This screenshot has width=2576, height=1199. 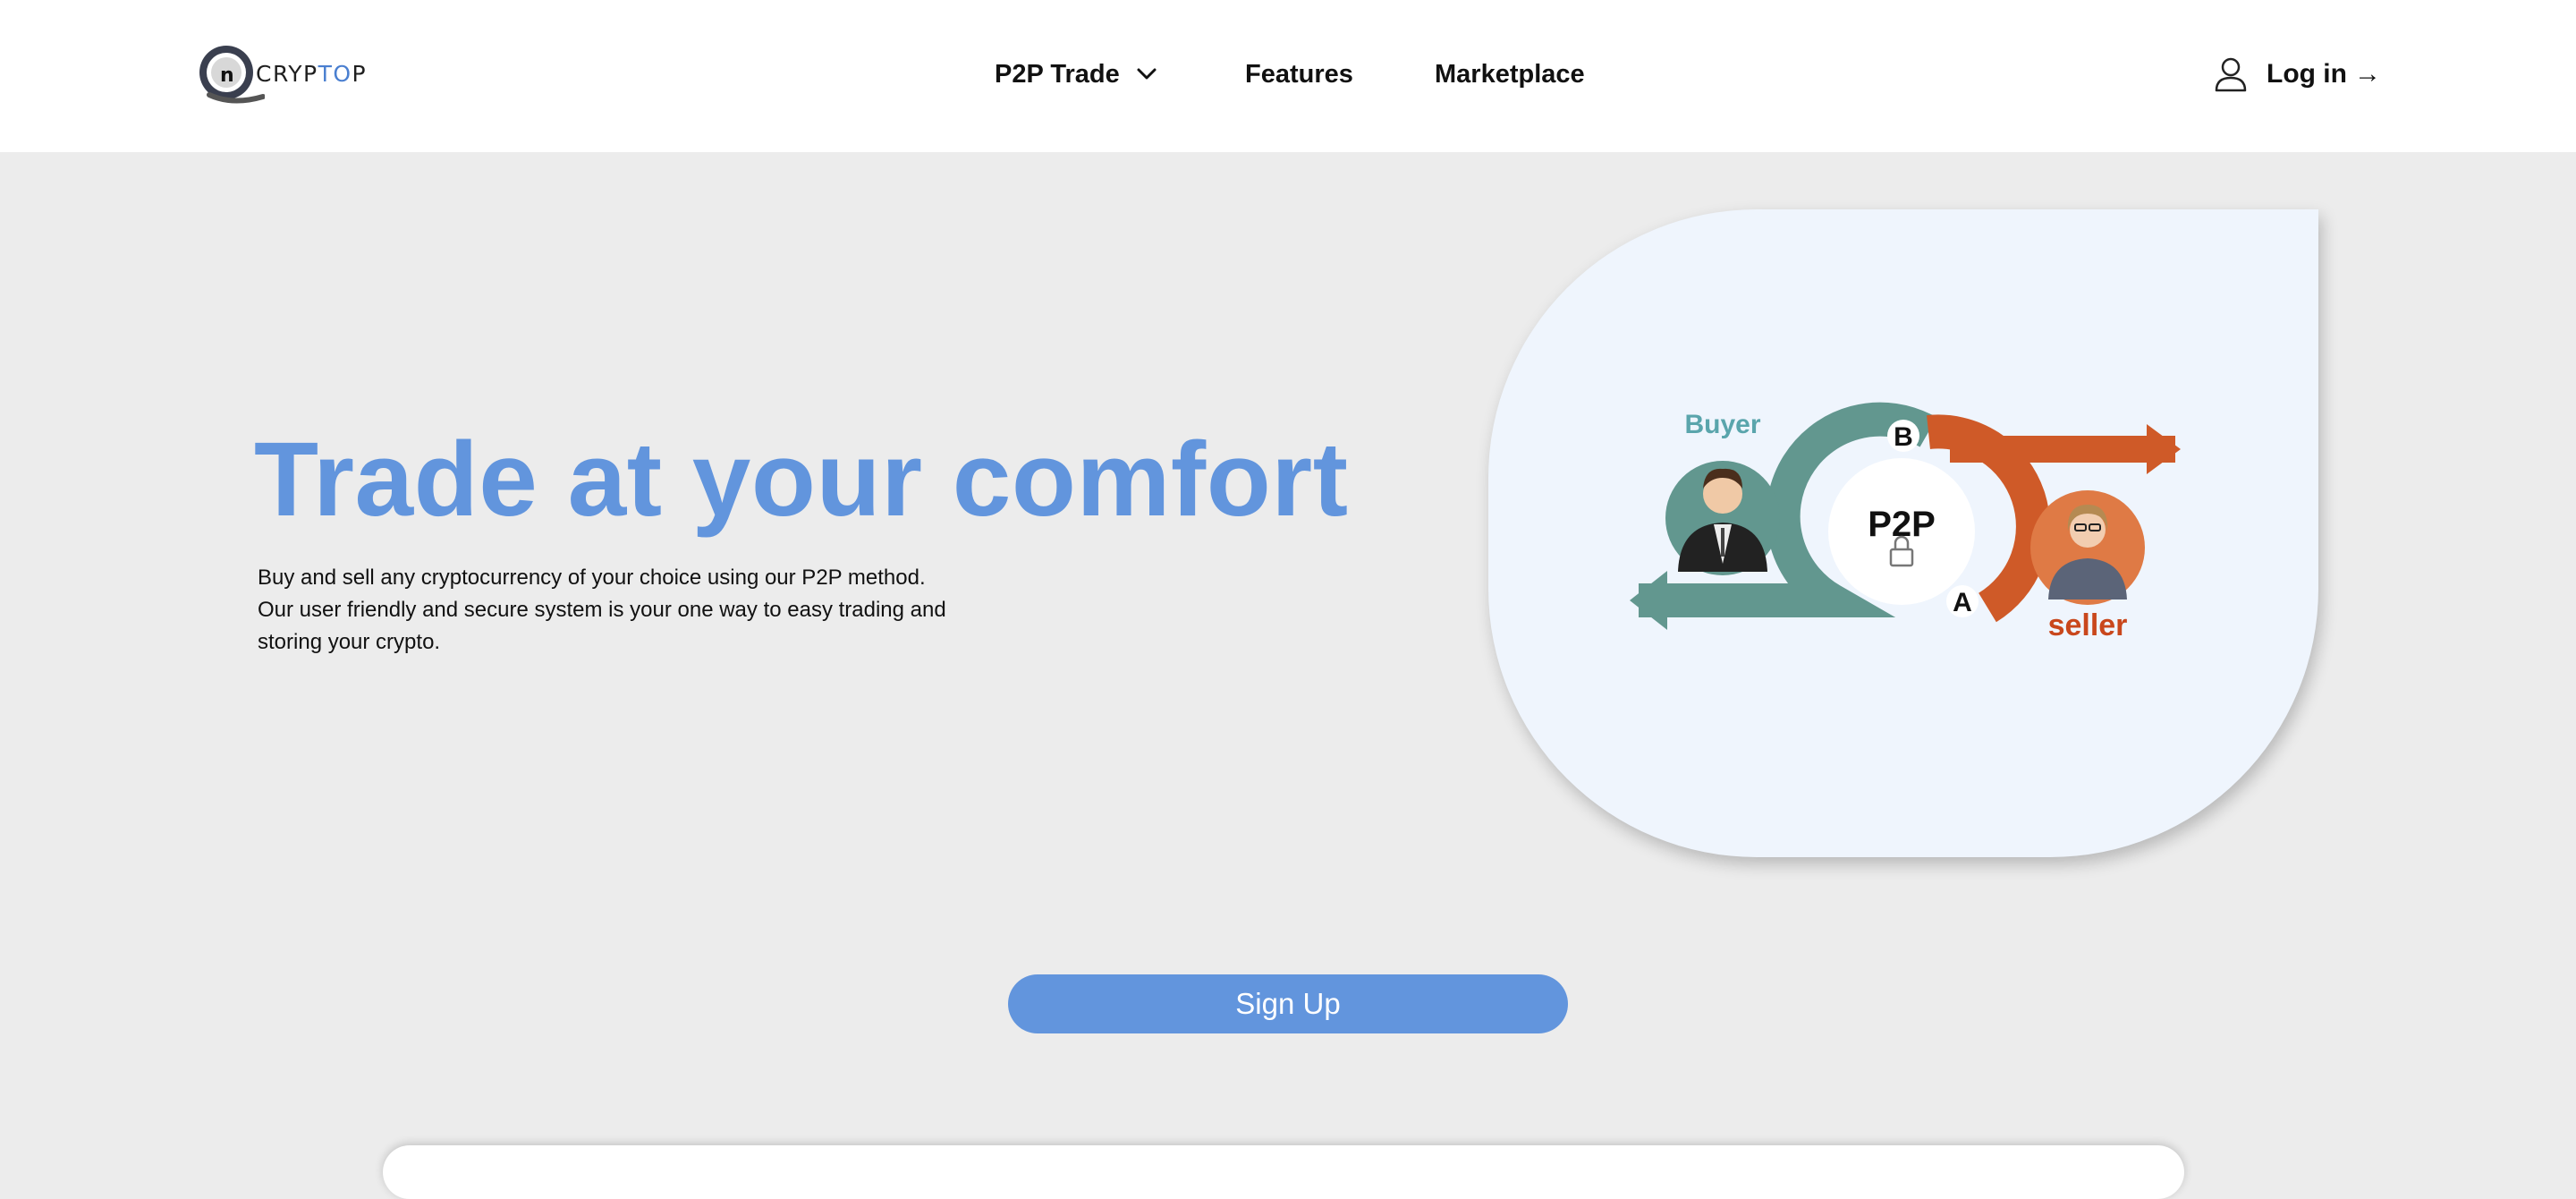 I want to click on p2p-center-label: P2P, so click(x=1902, y=524).